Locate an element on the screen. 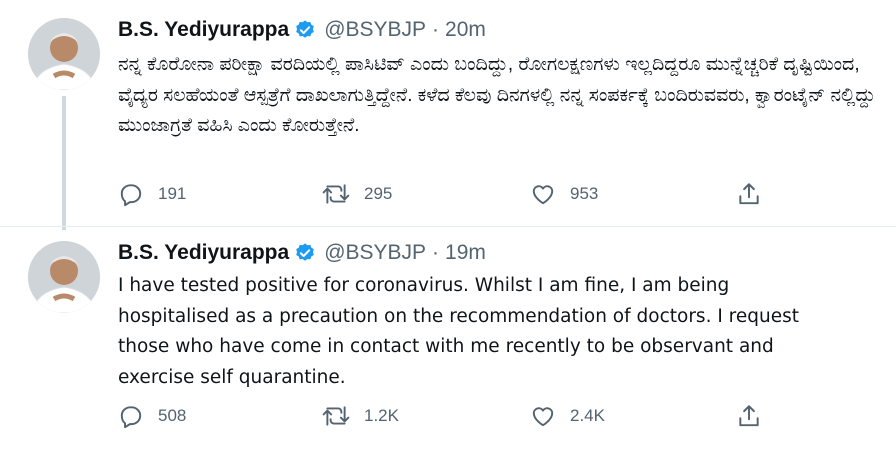 This screenshot has height=451, width=896. reply-button: 191 is located at coordinates (152, 194).